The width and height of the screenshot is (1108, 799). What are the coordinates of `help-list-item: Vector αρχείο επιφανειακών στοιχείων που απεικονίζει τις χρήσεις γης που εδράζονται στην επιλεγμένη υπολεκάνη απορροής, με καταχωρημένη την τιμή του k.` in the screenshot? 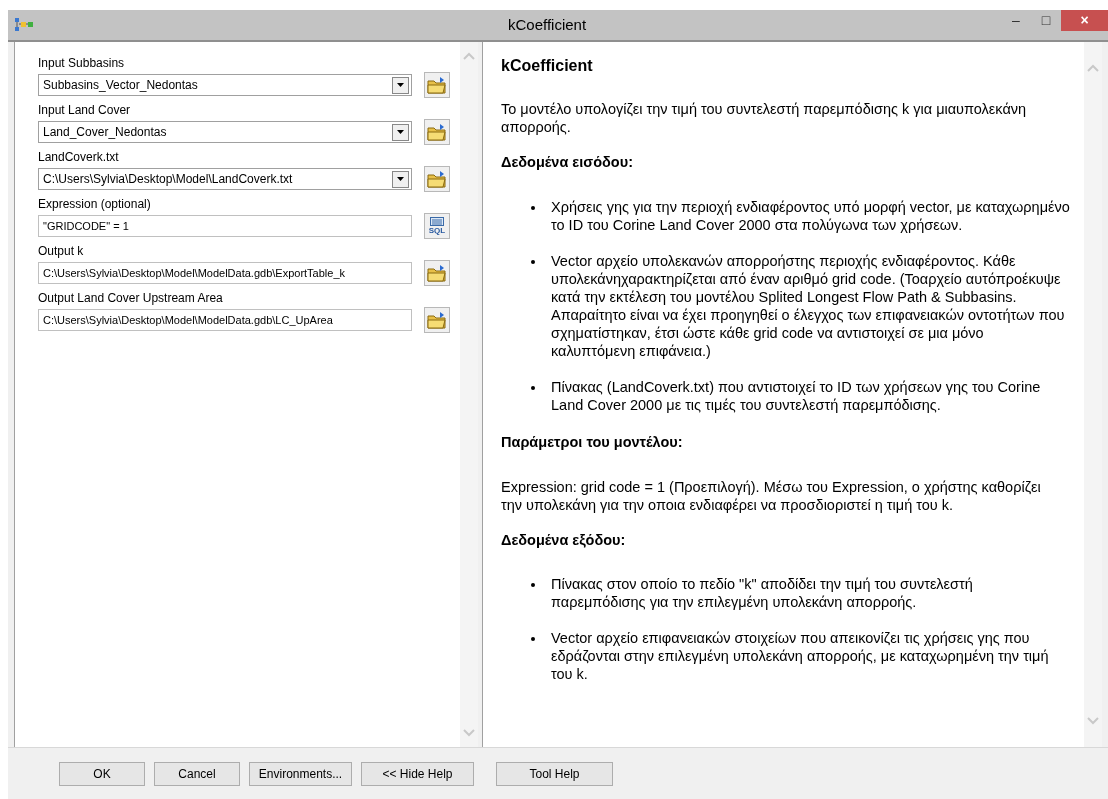 It's located at (800, 656).